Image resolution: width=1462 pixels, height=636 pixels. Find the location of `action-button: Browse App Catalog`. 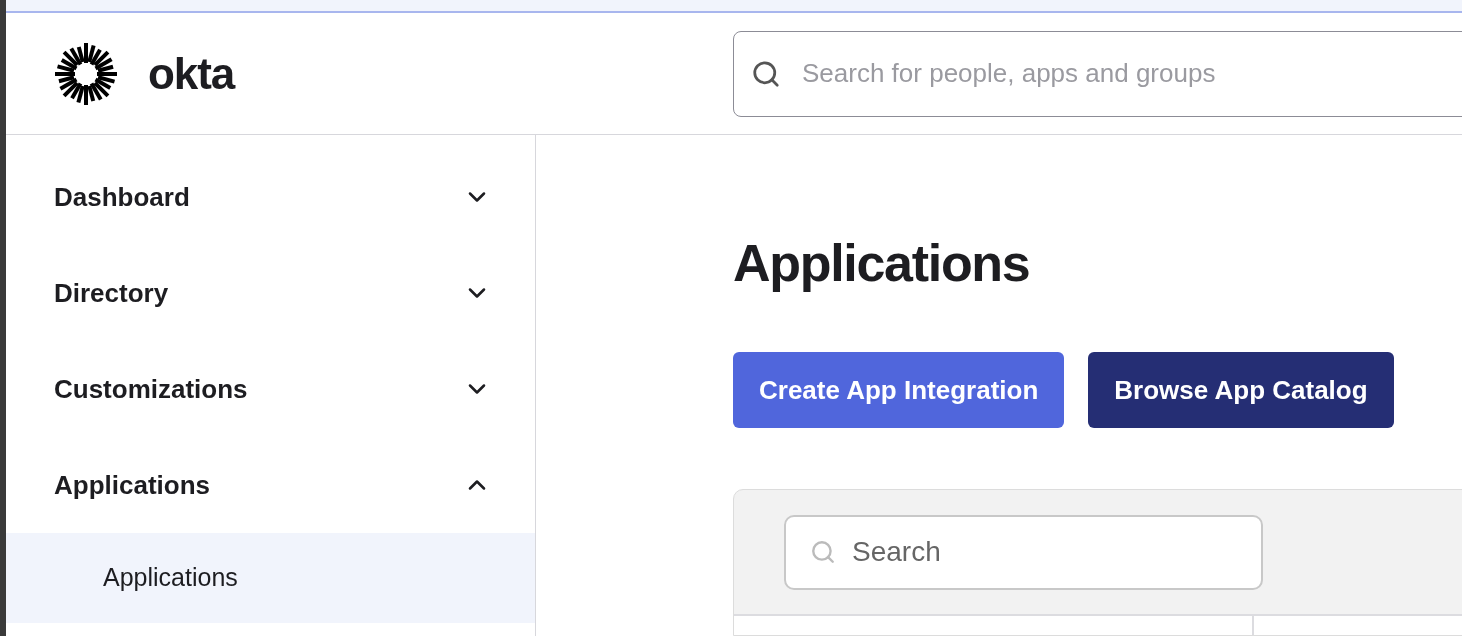

action-button: Browse App Catalog is located at coordinates (1241, 390).